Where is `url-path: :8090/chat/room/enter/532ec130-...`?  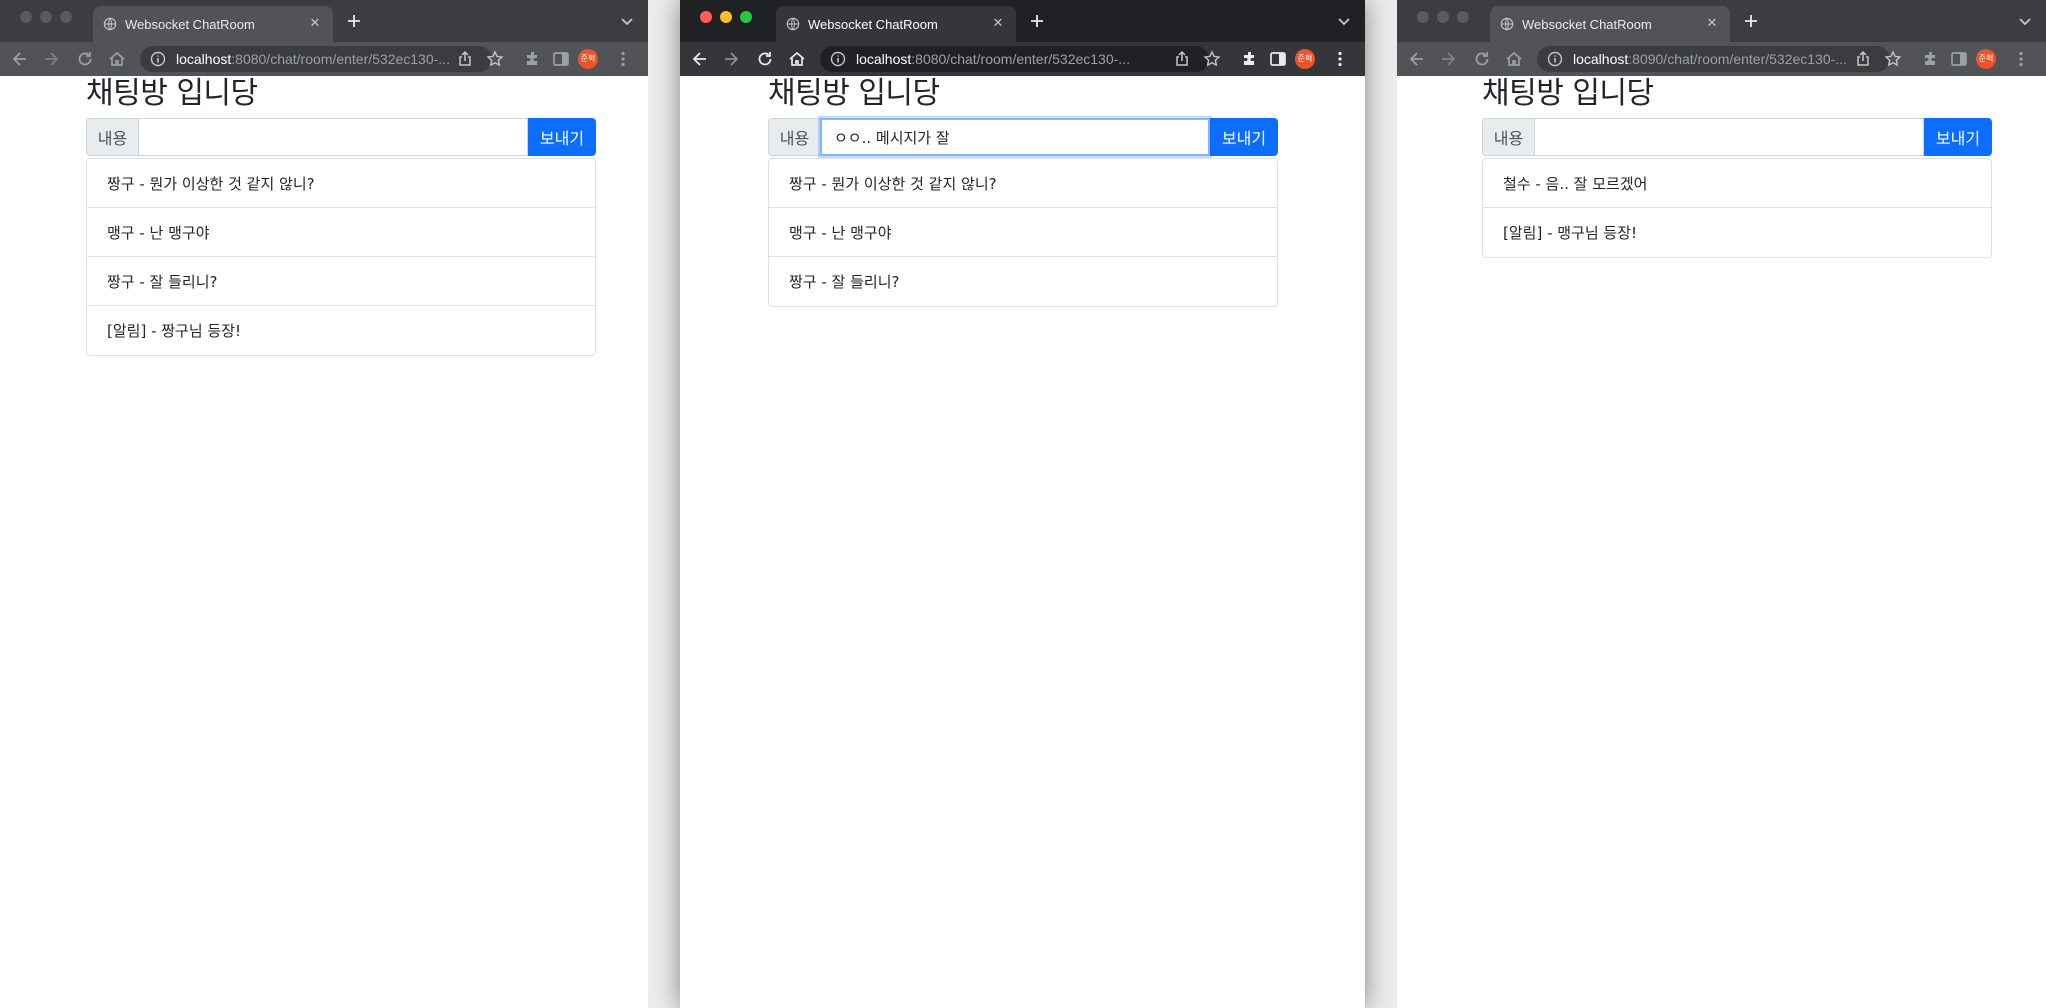 url-path: :8090/chat/room/enter/532ec130-... is located at coordinates (1737, 59).